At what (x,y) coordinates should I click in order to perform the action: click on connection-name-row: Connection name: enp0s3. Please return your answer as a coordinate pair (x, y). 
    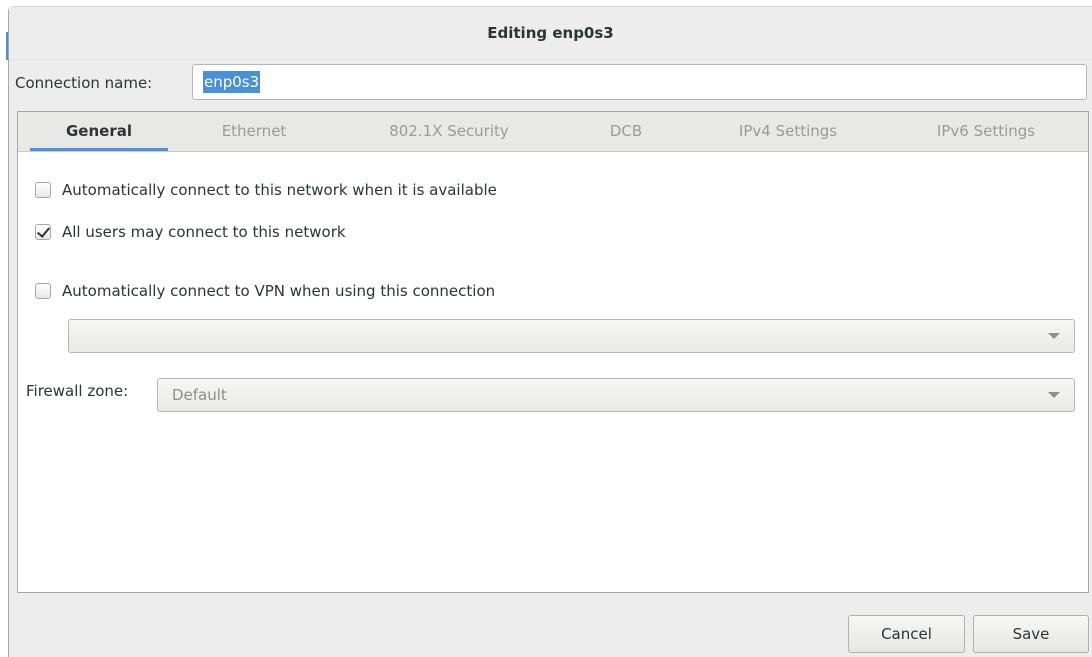
    Looking at the image, I should click on (550, 83).